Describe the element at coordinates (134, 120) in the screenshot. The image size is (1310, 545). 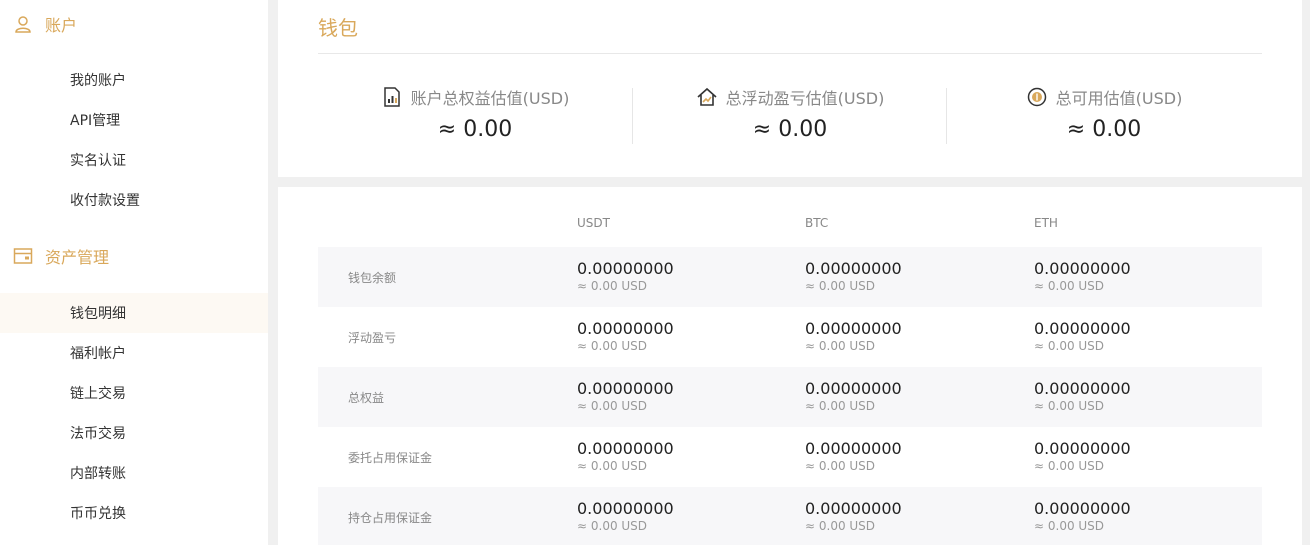
I see `sidebar-item-api: API管理` at that location.